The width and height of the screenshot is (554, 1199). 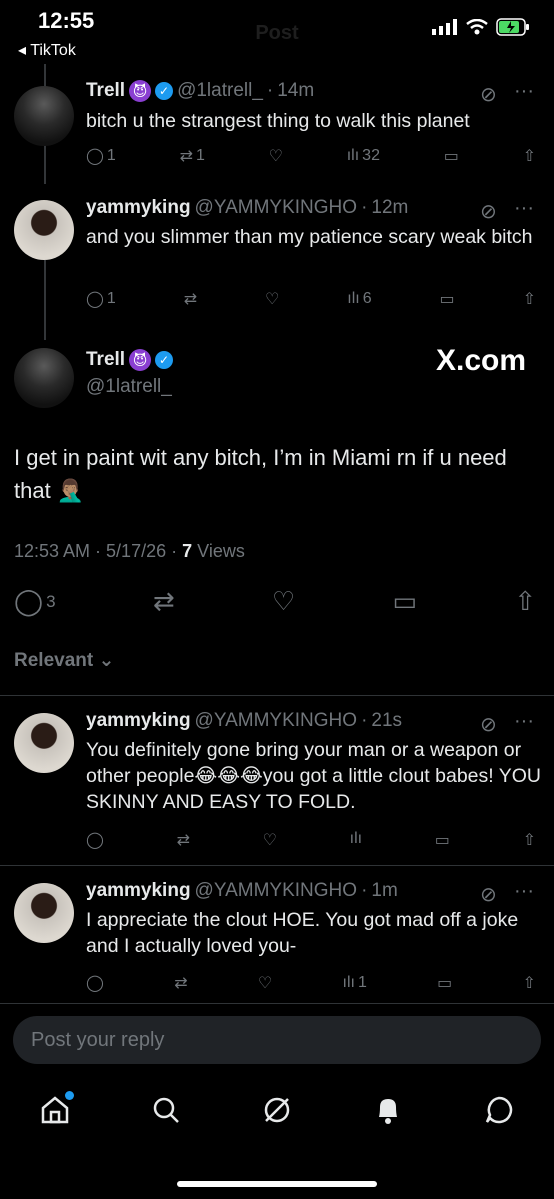 I want to click on bookmark-icon: ▭, so click(x=447, y=299).